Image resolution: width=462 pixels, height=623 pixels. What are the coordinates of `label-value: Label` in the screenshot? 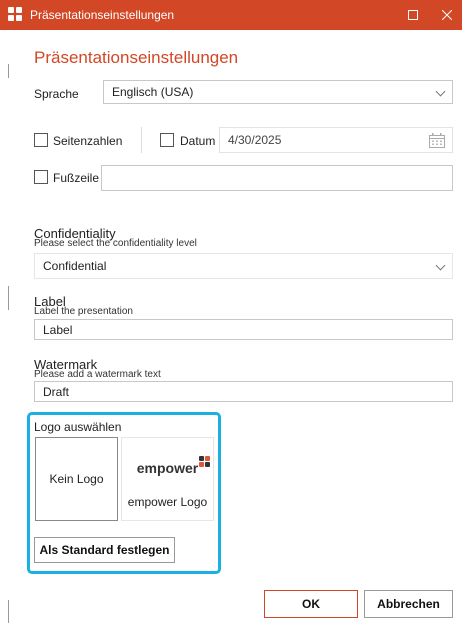 It's located at (58, 329).